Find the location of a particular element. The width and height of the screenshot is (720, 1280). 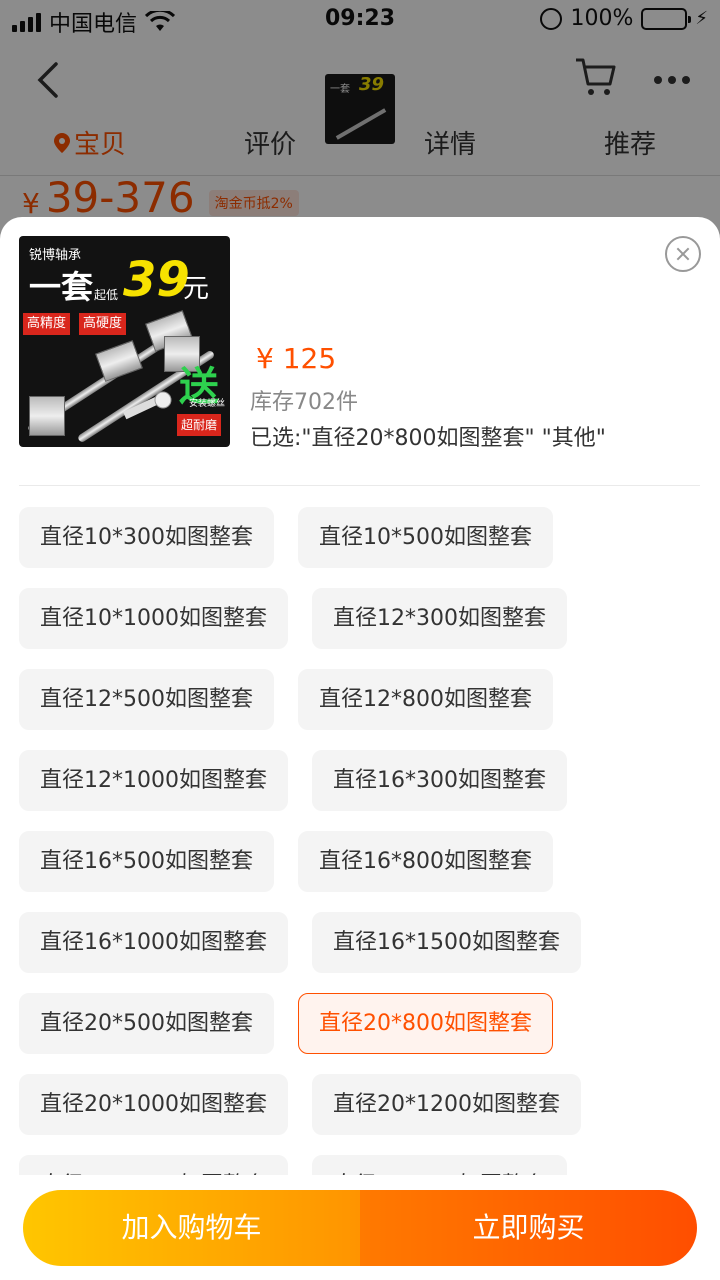

selected-price: ¥ 125 is located at coordinates (296, 358).